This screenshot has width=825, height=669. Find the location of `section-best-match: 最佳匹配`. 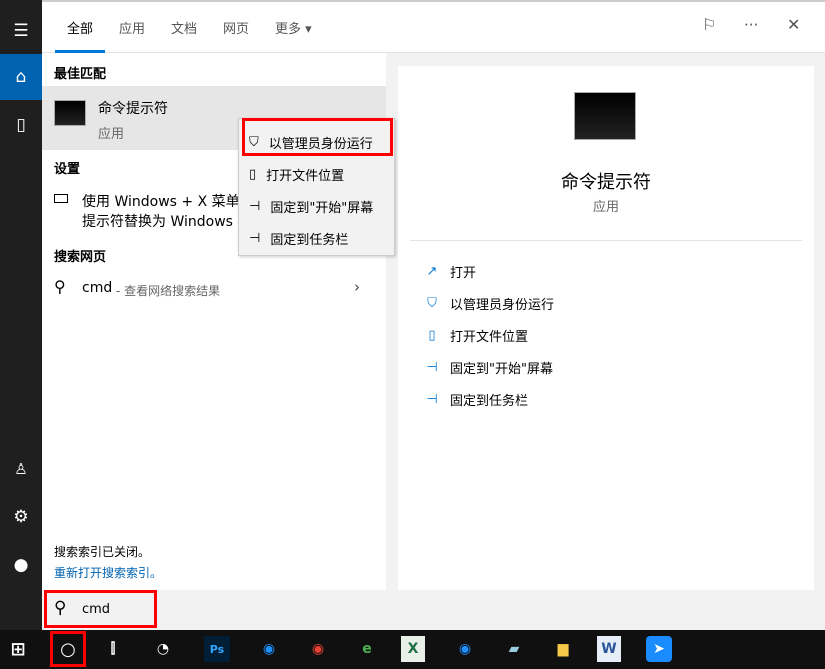

section-best-match: 最佳匹配 is located at coordinates (80, 74).